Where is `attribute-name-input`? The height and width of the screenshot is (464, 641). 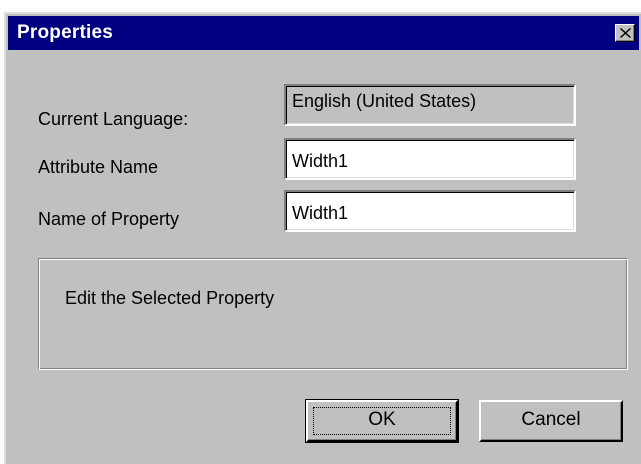
attribute-name-input is located at coordinates (430, 159).